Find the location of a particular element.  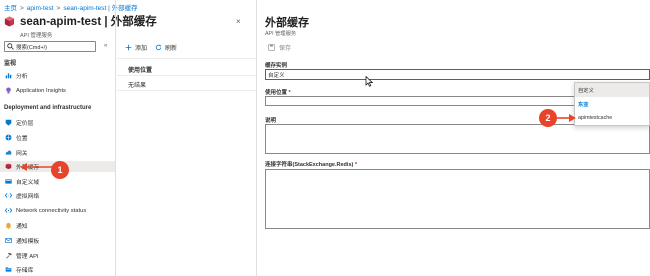

column-header-usage-location: 使用位置 is located at coordinates (140, 71).